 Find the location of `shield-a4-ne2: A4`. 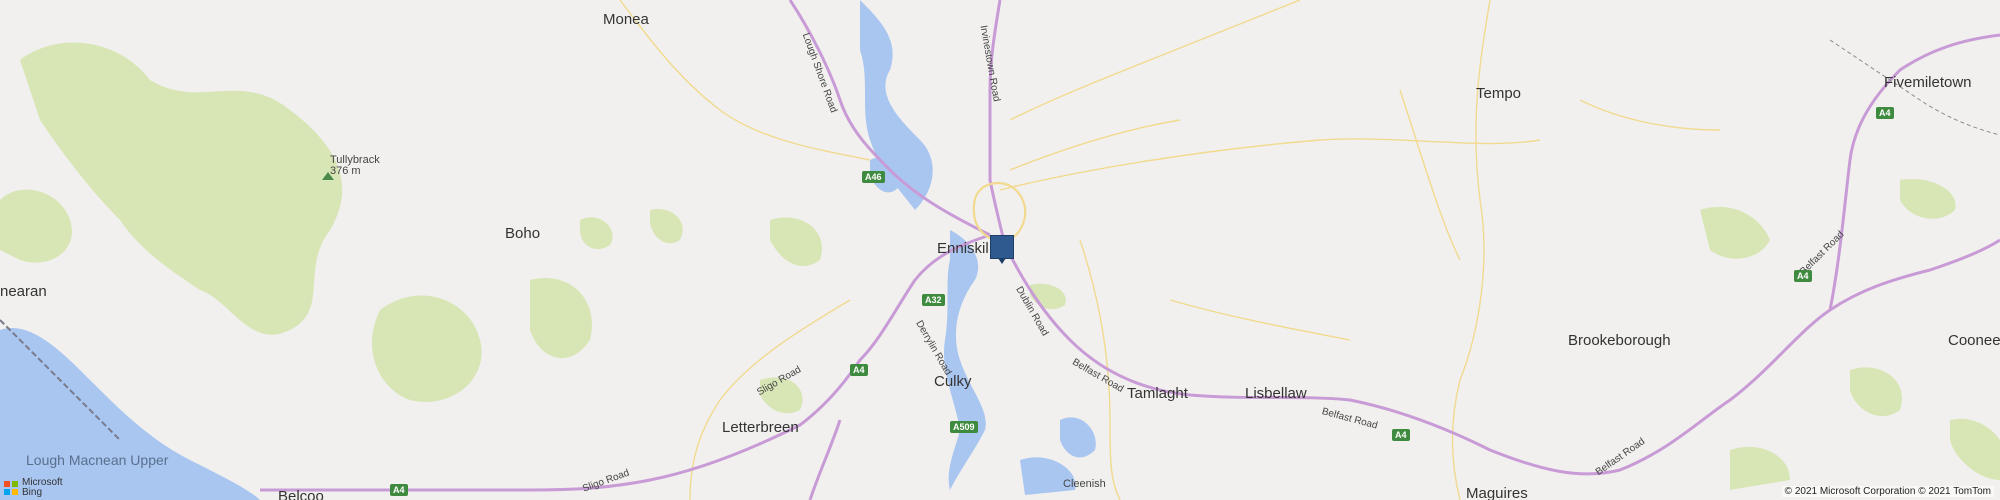

shield-a4-ne2: A4 is located at coordinates (1803, 276).